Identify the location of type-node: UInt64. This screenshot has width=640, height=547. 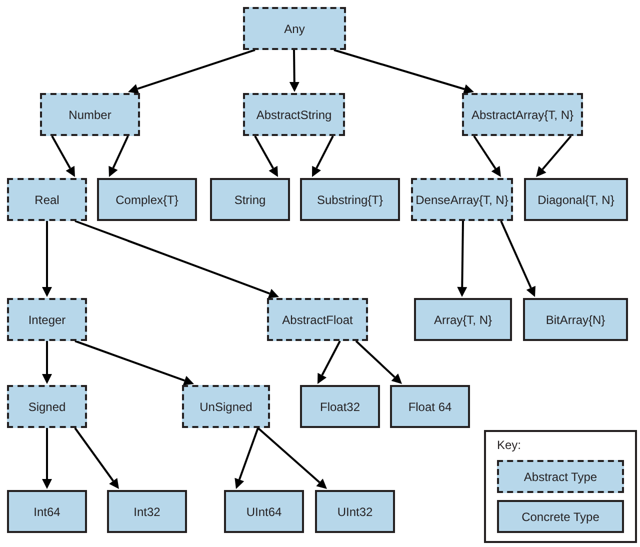
(264, 511).